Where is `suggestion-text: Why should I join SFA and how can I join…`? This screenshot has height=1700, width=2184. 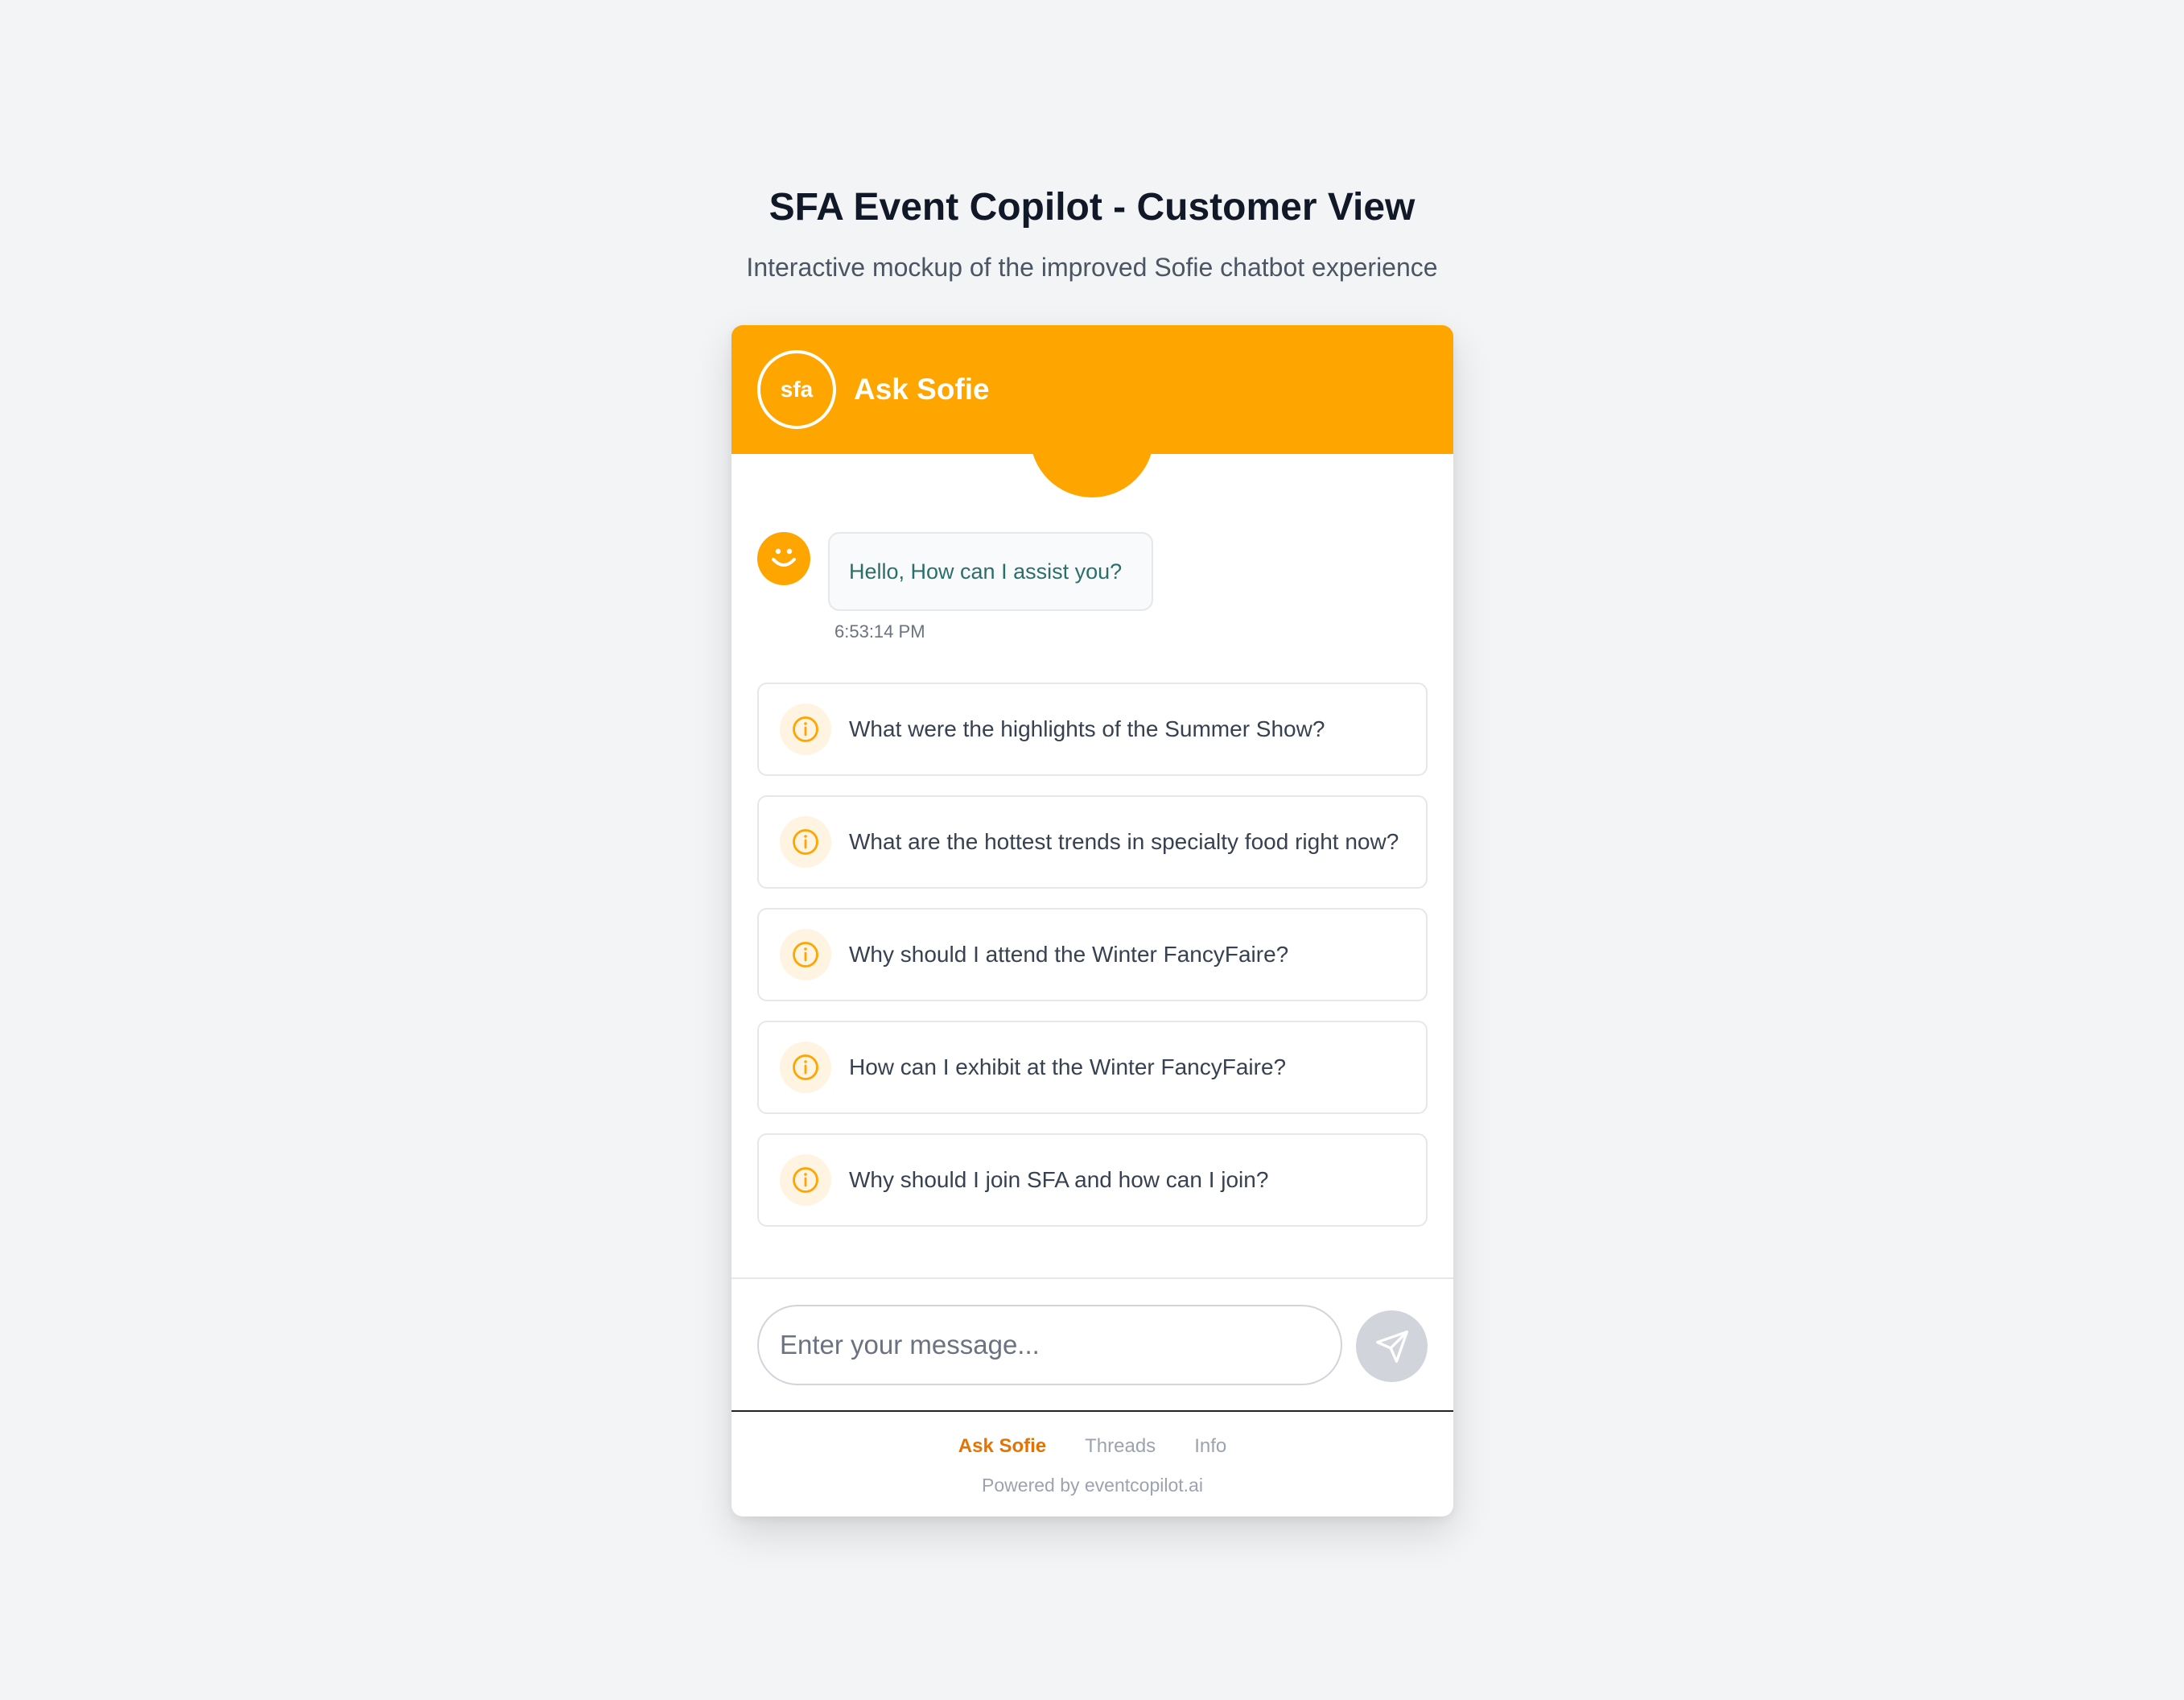 suggestion-text: Why should I join SFA and how can I join… is located at coordinates (1059, 1180).